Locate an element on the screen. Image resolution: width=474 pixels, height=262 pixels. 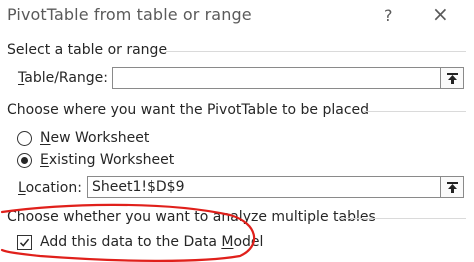
dialog-title: PivotTable from table or range is located at coordinates (129, 14).